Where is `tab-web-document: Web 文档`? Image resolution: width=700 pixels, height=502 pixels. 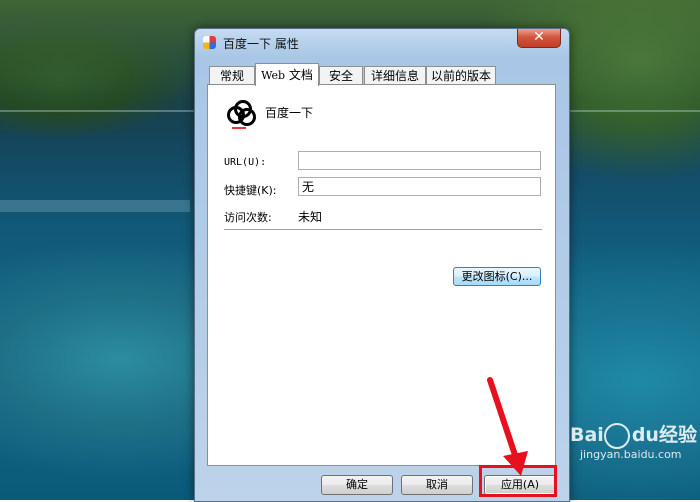
tab-web-document: Web 文档 is located at coordinates (287, 74).